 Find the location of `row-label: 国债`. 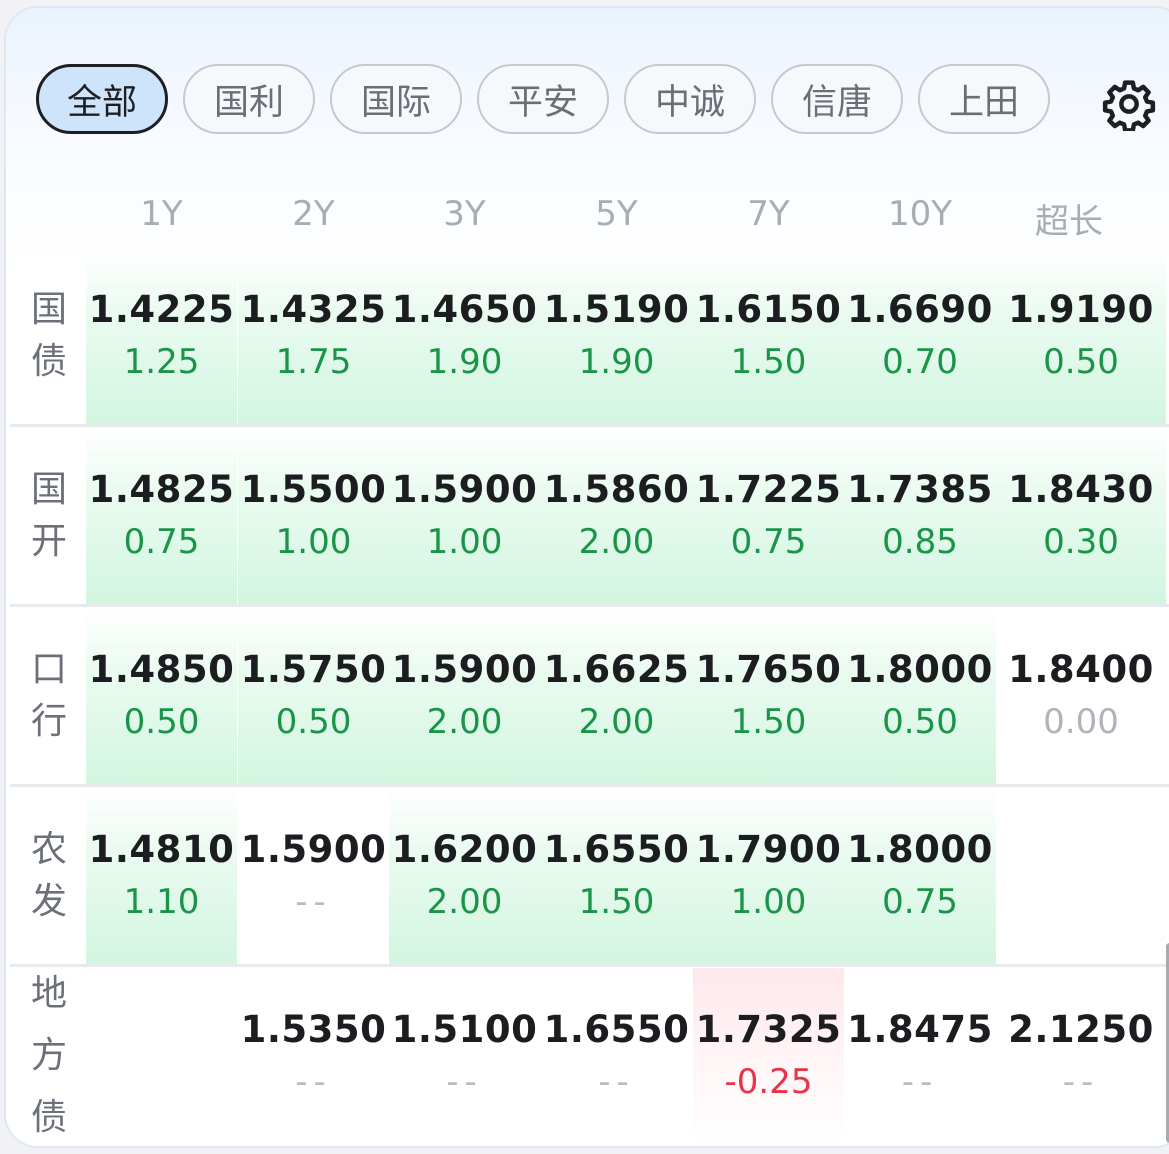

row-label: 国债 is located at coordinates (49, 336).